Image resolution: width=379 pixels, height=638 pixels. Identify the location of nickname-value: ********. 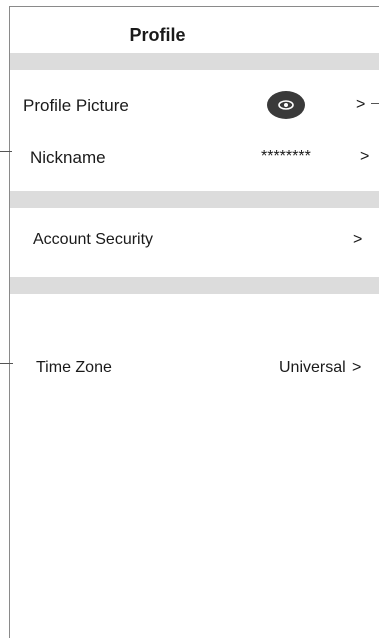
(286, 156).